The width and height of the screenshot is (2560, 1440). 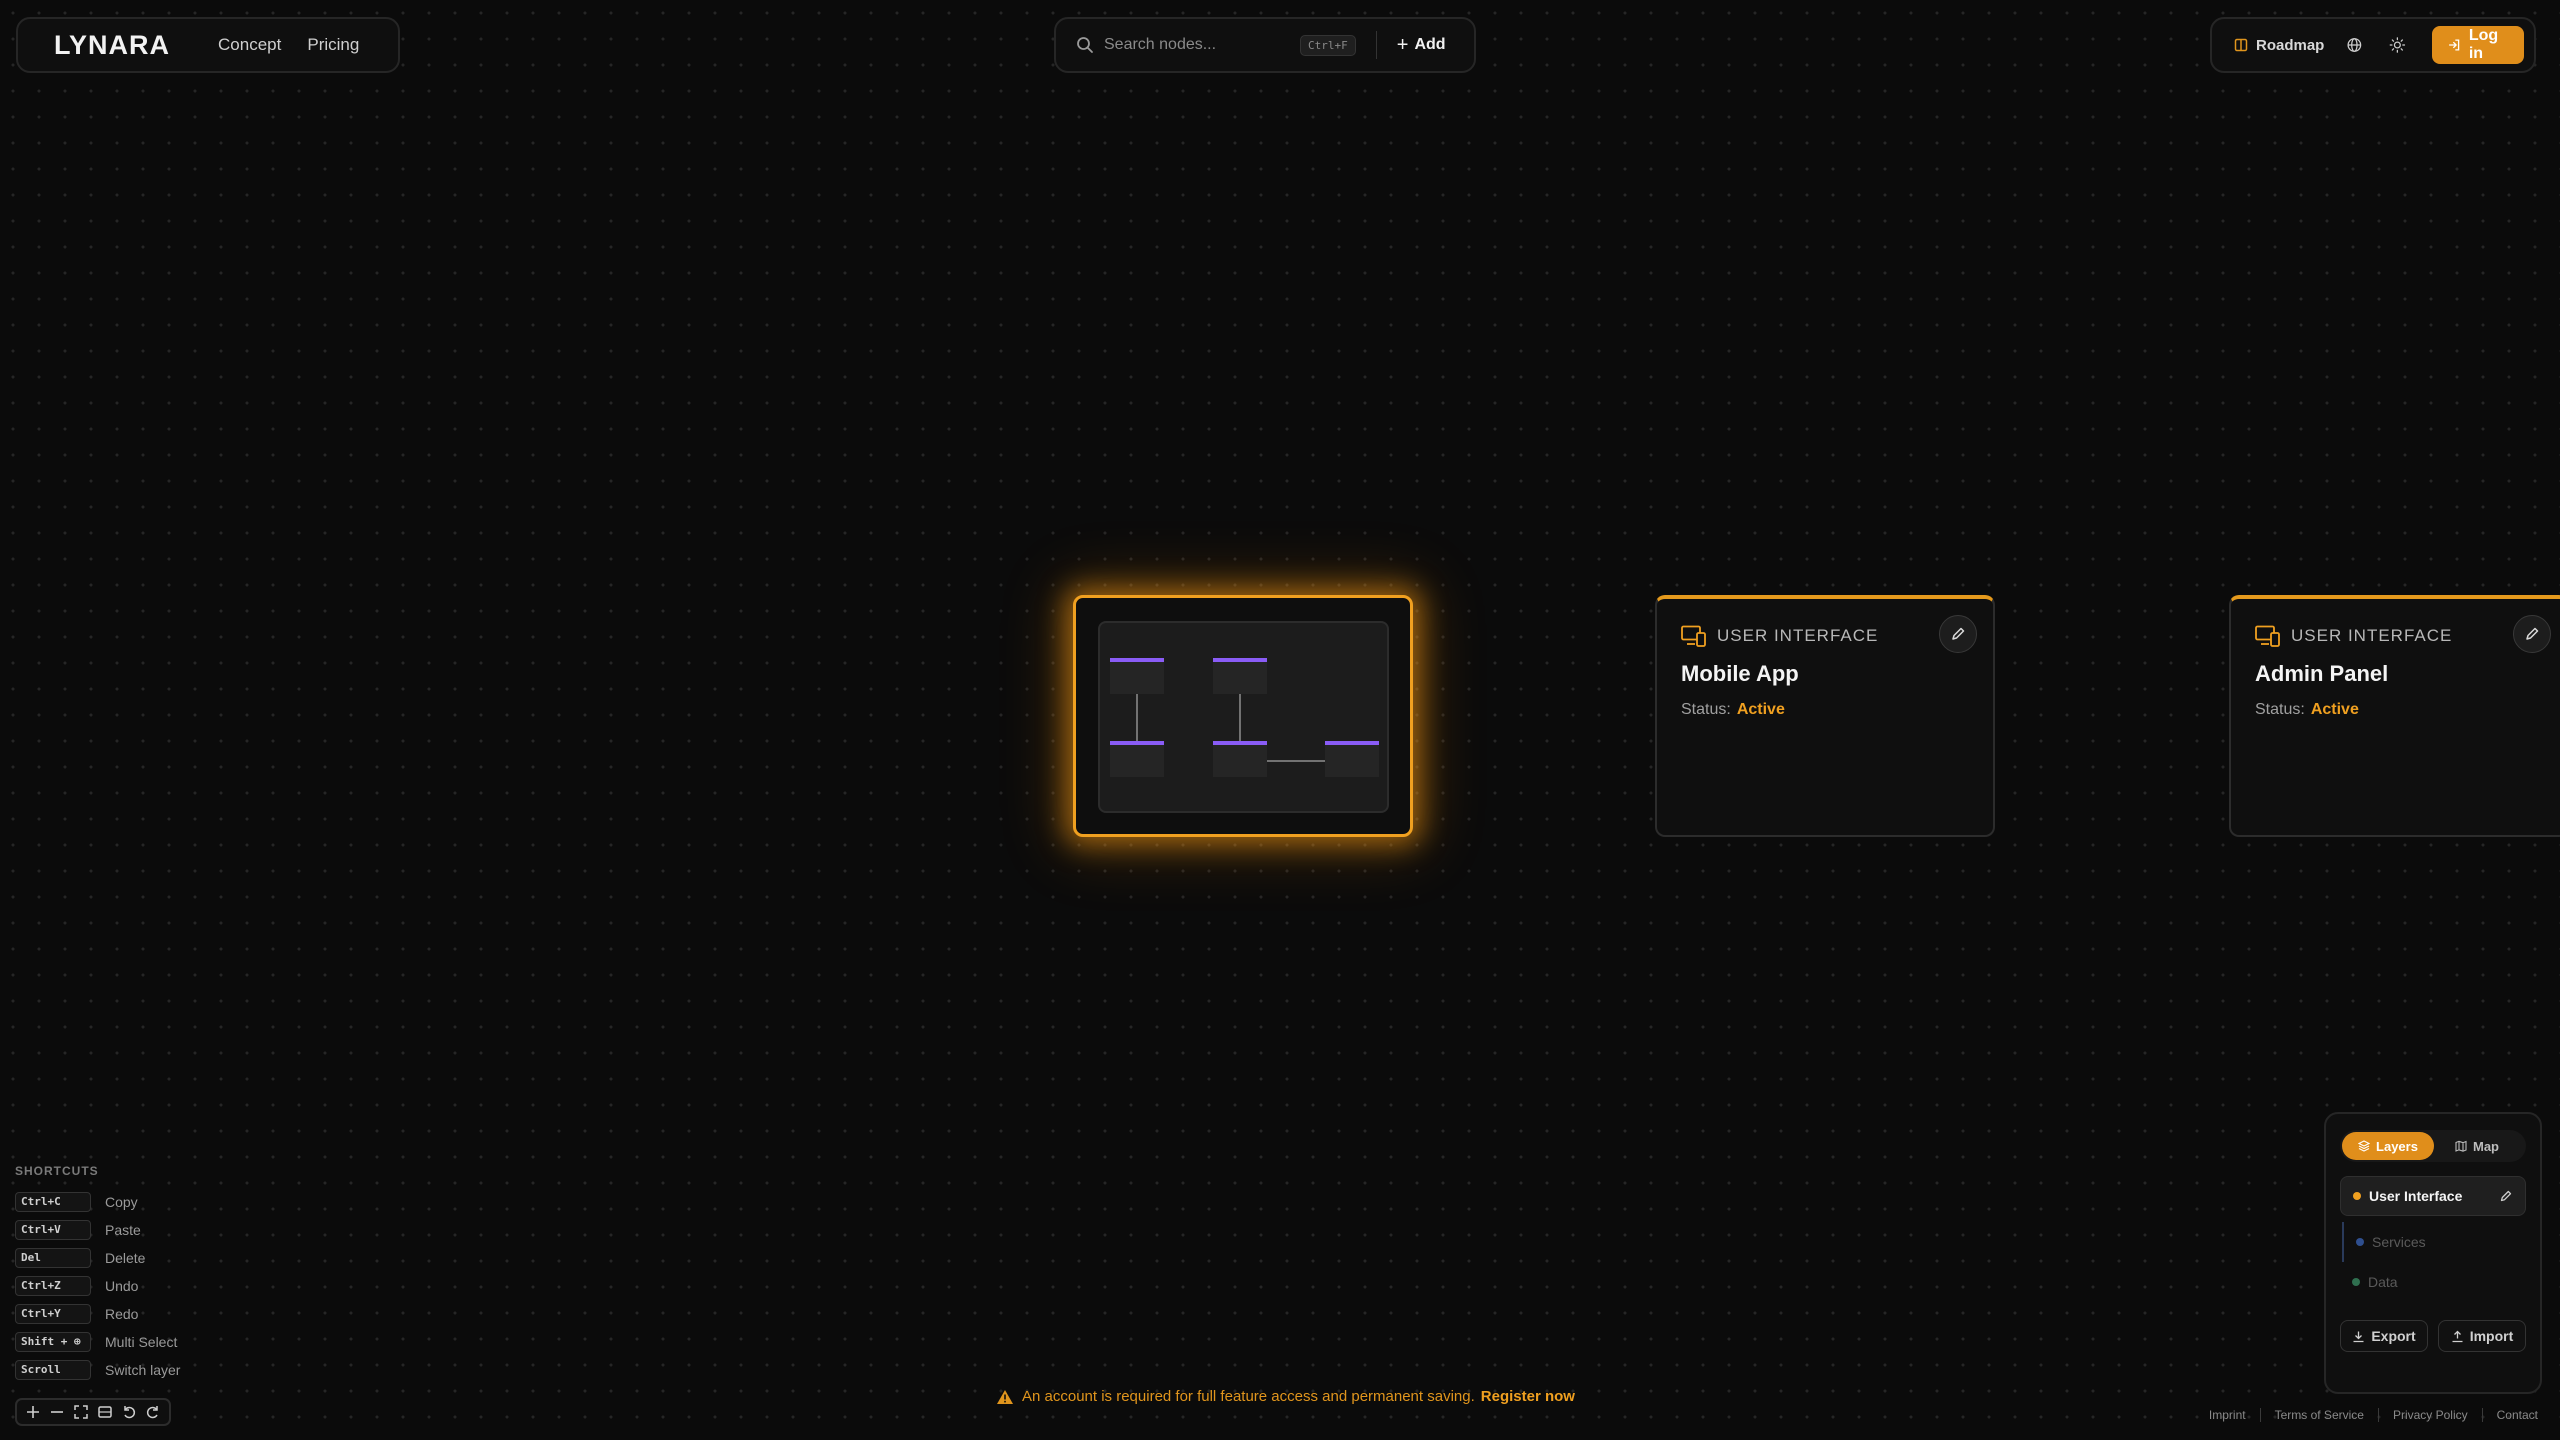 I want to click on shortcut-label: Redo, so click(x=122, y=1314).